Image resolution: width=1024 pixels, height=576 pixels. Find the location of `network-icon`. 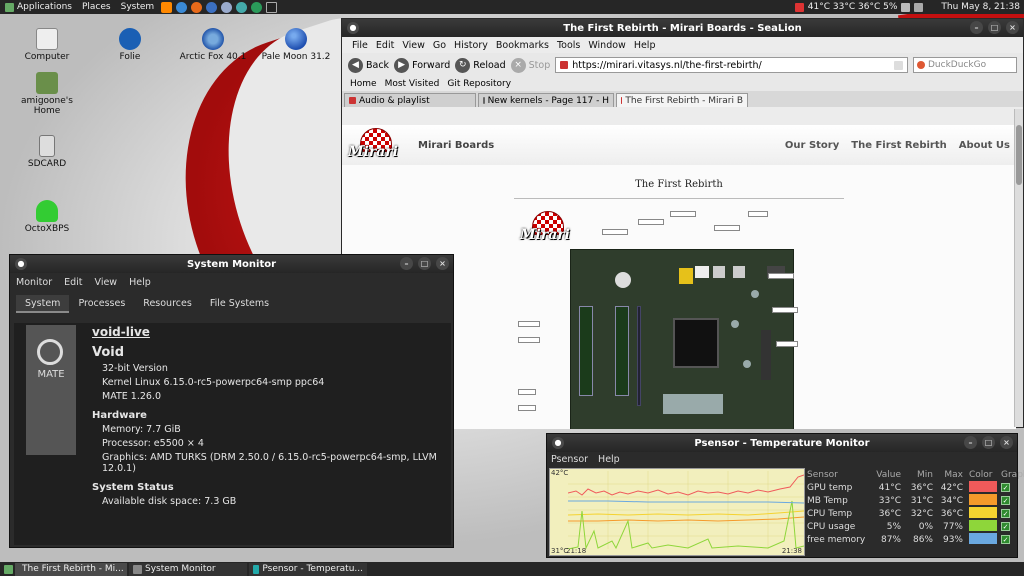

network-icon is located at coordinates (919, 7).